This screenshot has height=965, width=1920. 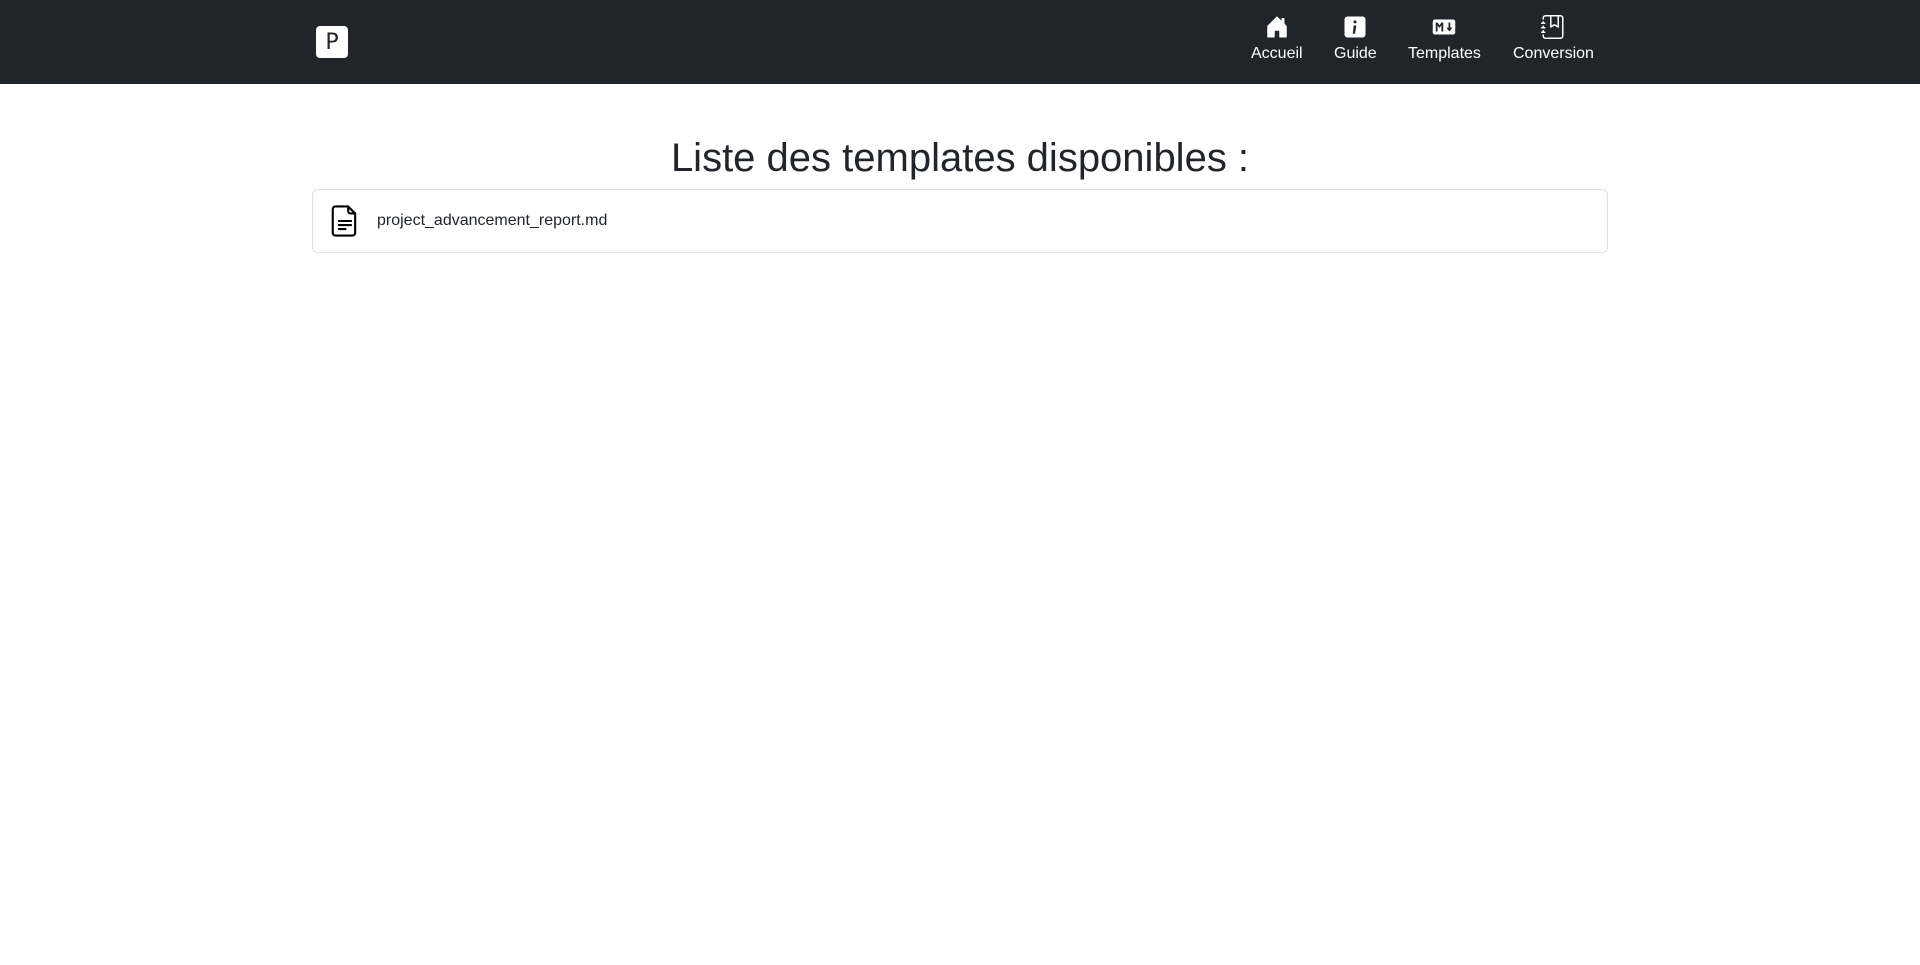 What do you see at coordinates (1277, 53) in the screenshot?
I see `nav-label-accueil: Accueil` at bounding box center [1277, 53].